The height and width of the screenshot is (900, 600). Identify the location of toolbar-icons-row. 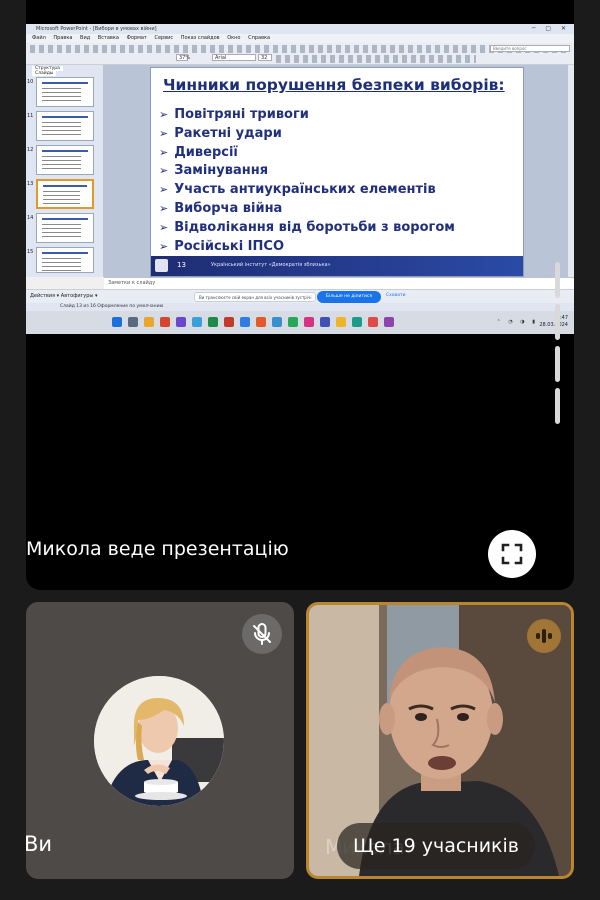
(300, 49).